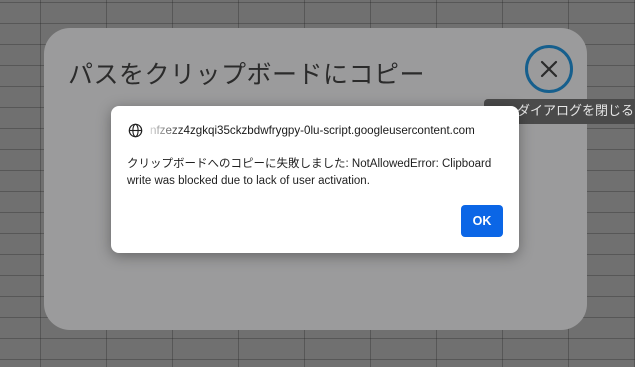 The width and height of the screenshot is (635, 367). I want to click on ok-button: OK, so click(482, 221).